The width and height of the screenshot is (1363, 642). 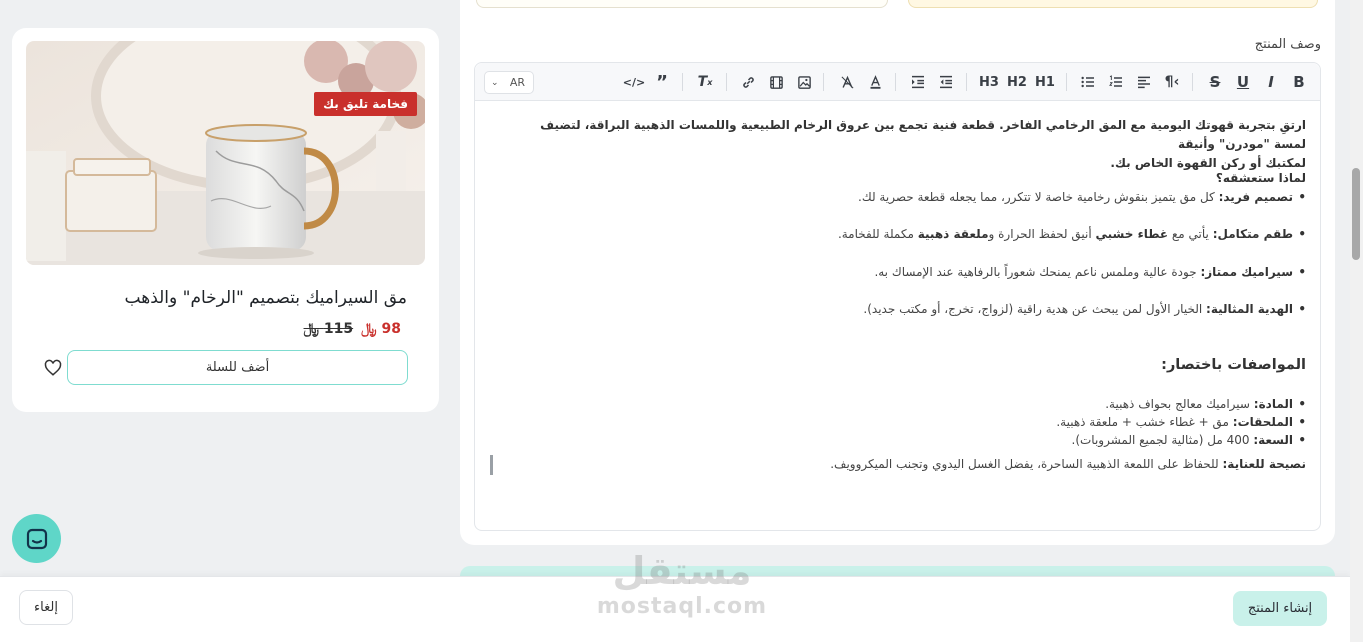 What do you see at coordinates (381, 329) in the screenshot?
I see `price-new: 98 ﷼` at bounding box center [381, 329].